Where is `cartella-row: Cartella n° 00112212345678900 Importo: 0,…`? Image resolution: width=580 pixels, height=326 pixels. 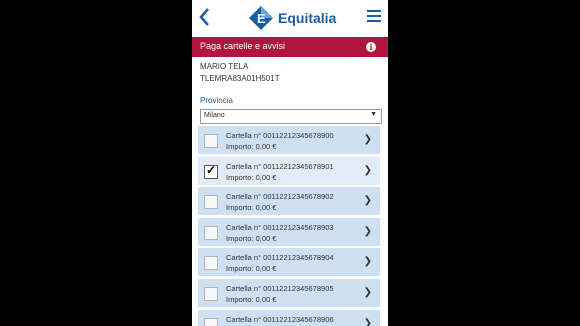 cartella-row: Cartella n° 00112212345678900 Importo: 0,… is located at coordinates (289, 140).